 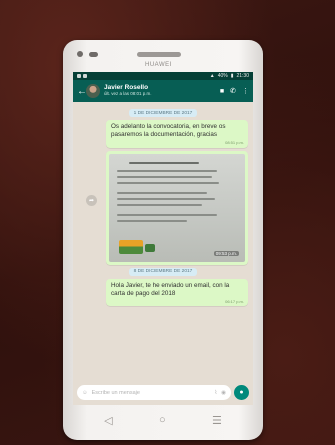 What do you see at coordinates (93, 54) in the screenshot?
I see `proximity-sensor` at bounding box center [93, 54].